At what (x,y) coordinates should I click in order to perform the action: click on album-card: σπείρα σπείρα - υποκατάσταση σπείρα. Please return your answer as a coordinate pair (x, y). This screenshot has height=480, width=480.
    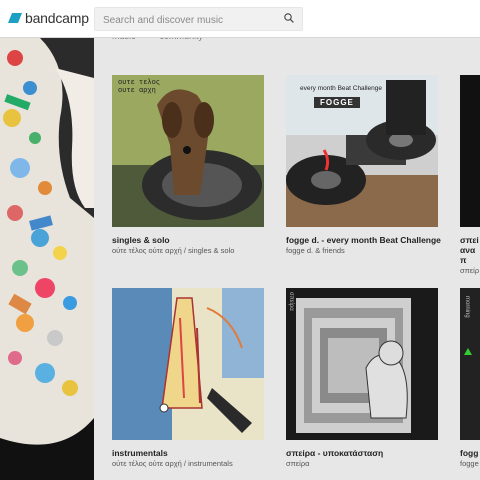
    Looking at the image, I should click on (363, 378).